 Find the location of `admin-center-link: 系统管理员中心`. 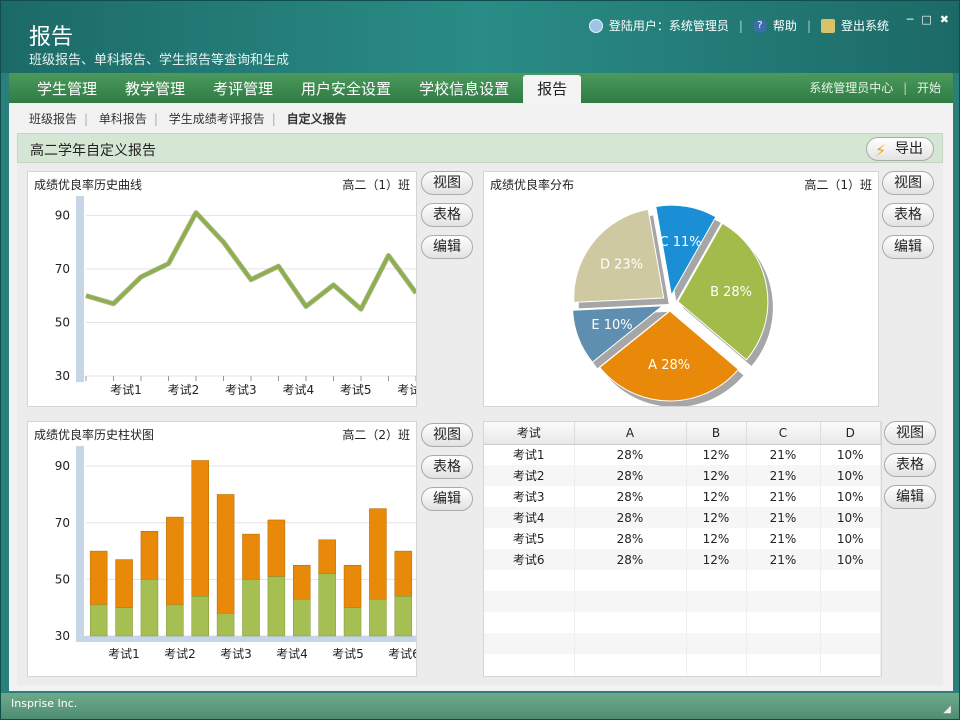

admin-center-link: 系统管理员中心 is located at coordinates (851, 88).